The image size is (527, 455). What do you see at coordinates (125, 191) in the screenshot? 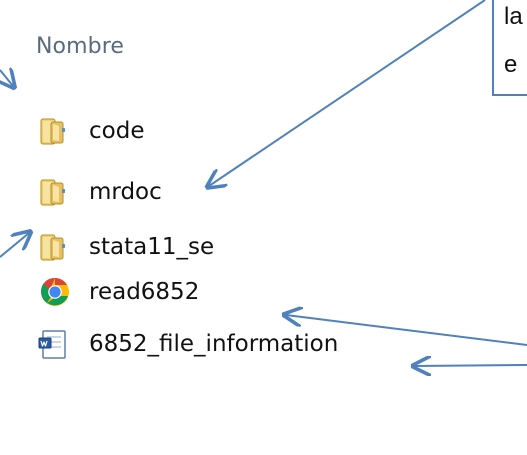
I see `file-name: mrdoc` at bounding box center [125, 191].